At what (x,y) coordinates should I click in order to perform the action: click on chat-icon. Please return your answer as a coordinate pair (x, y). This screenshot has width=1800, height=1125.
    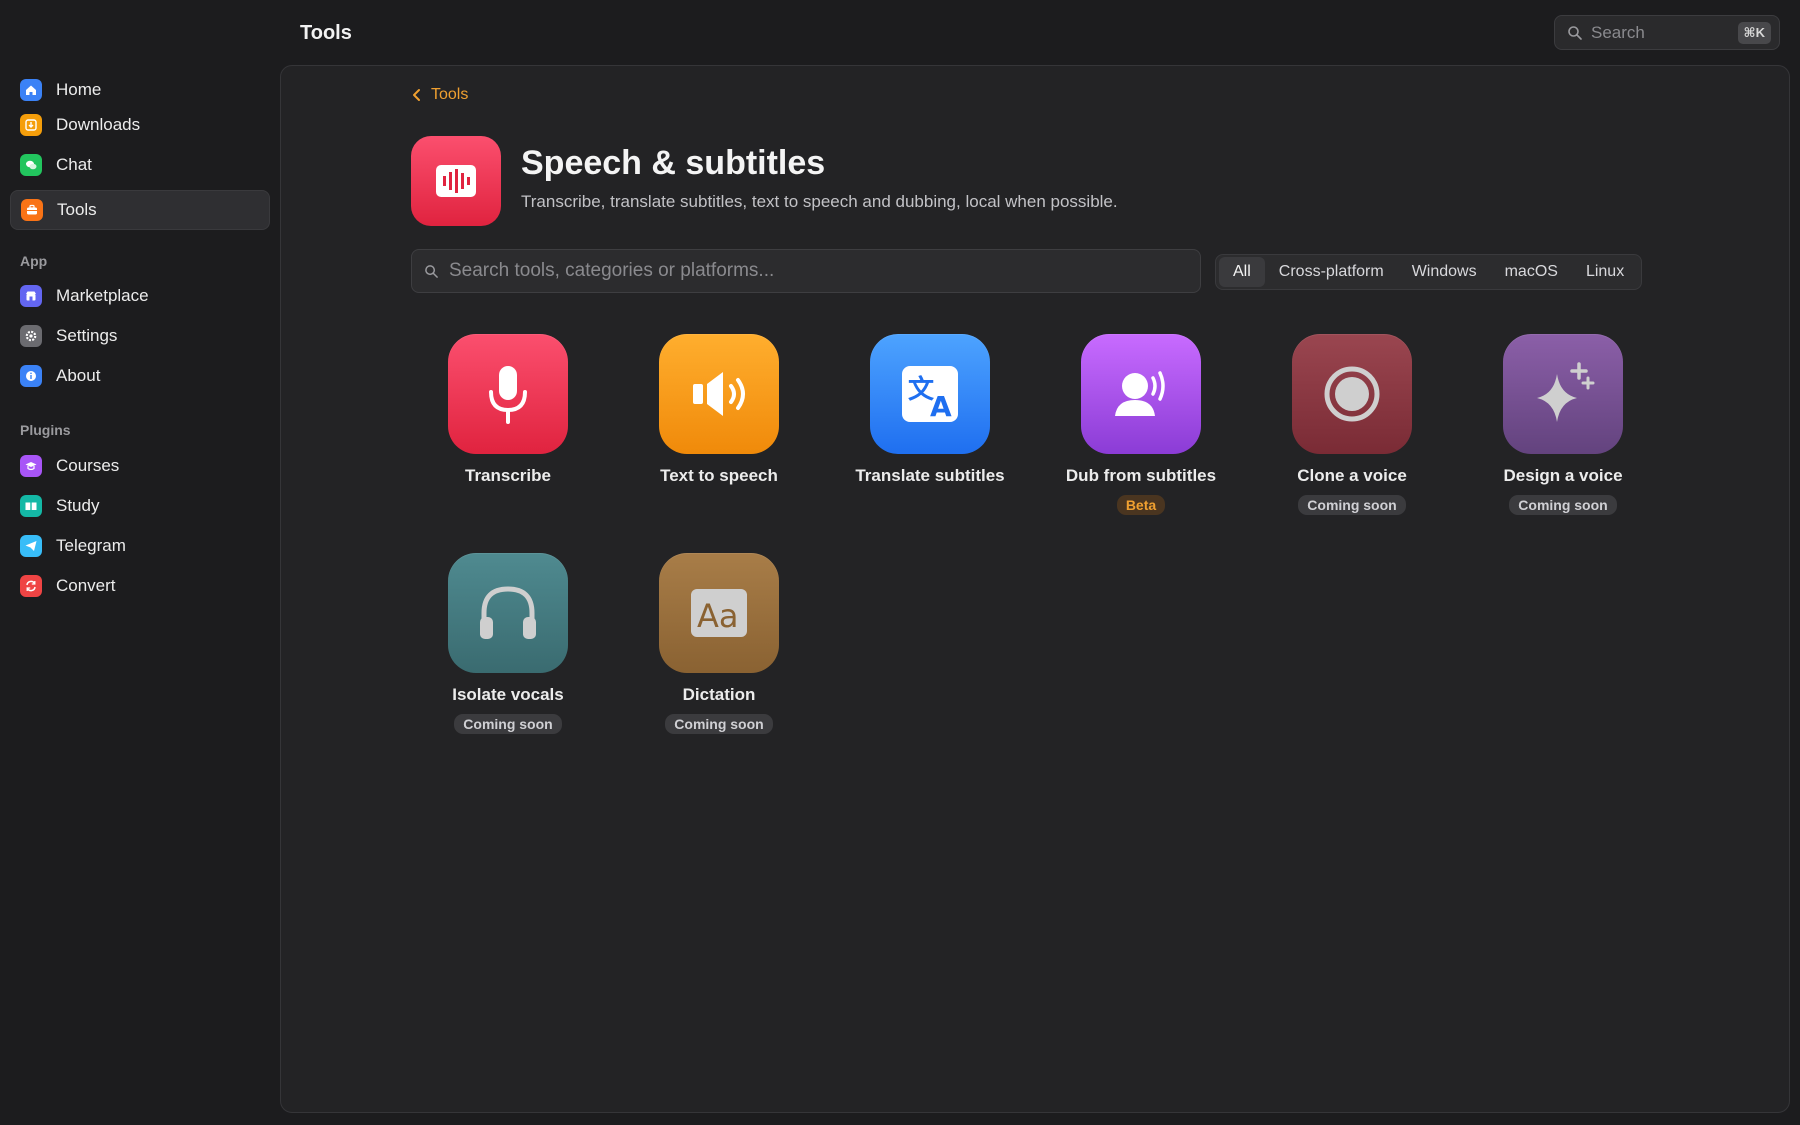
    Looking at the image, I should click on (31, 165).